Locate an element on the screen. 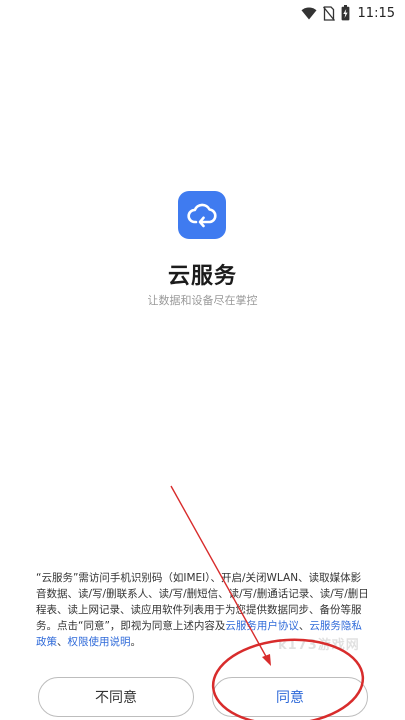 Image resolution: width=405 pixels, height=720 pixels. agree-button: 同意 is located at coordinates (290, 697).